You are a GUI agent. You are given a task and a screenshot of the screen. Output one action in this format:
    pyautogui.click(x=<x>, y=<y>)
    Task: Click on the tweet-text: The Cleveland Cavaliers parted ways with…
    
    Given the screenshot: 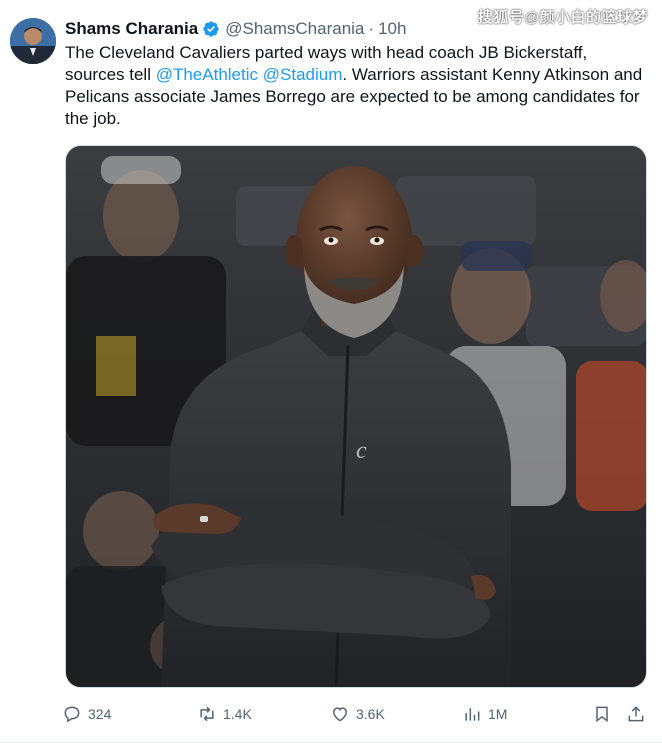 What is the action you would take?
    pyautogui.click(x=357, y=86)
    